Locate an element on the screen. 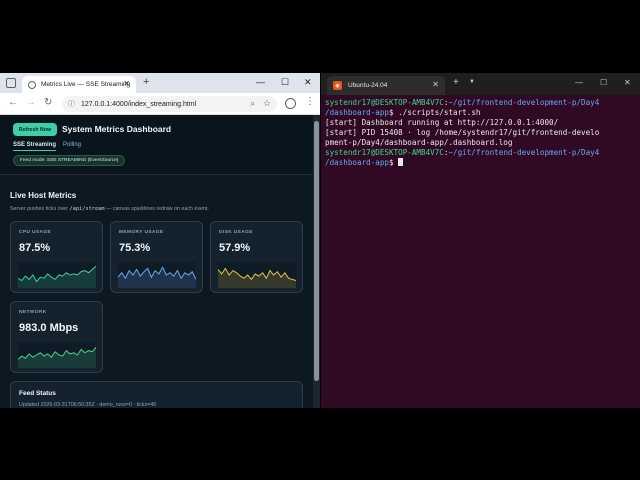 The width and height of the screenshot is (640, 480). bookmark-star-icon: ☆ is located at coordinates (267, 103).